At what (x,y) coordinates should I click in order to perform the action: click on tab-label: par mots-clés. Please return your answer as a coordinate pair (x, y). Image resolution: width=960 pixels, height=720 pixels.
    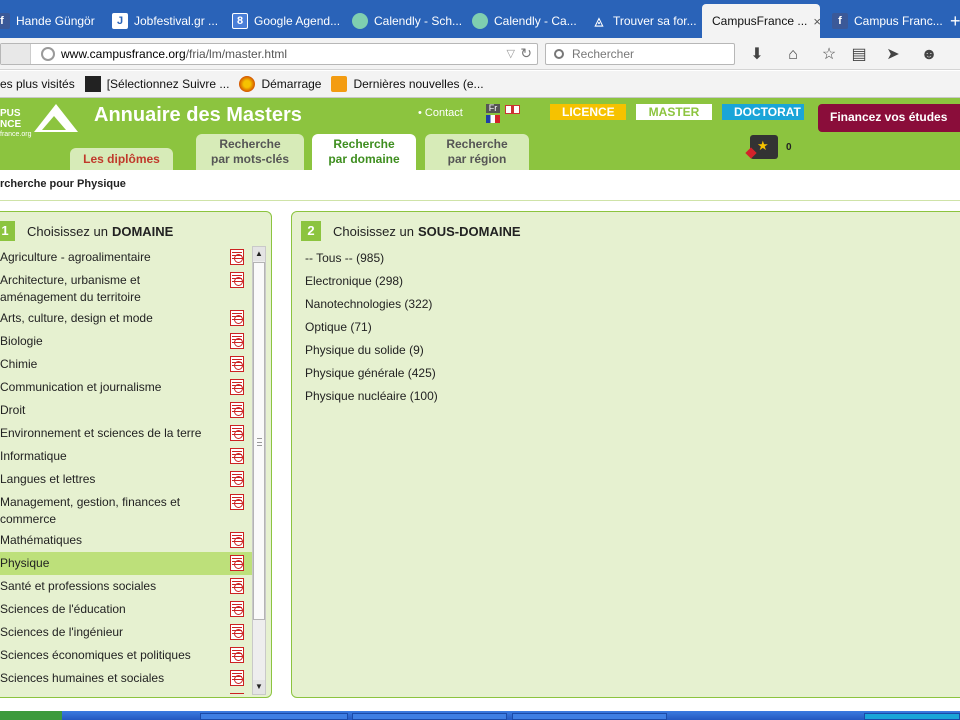
    Looking at the image, I should click on (250, 159).